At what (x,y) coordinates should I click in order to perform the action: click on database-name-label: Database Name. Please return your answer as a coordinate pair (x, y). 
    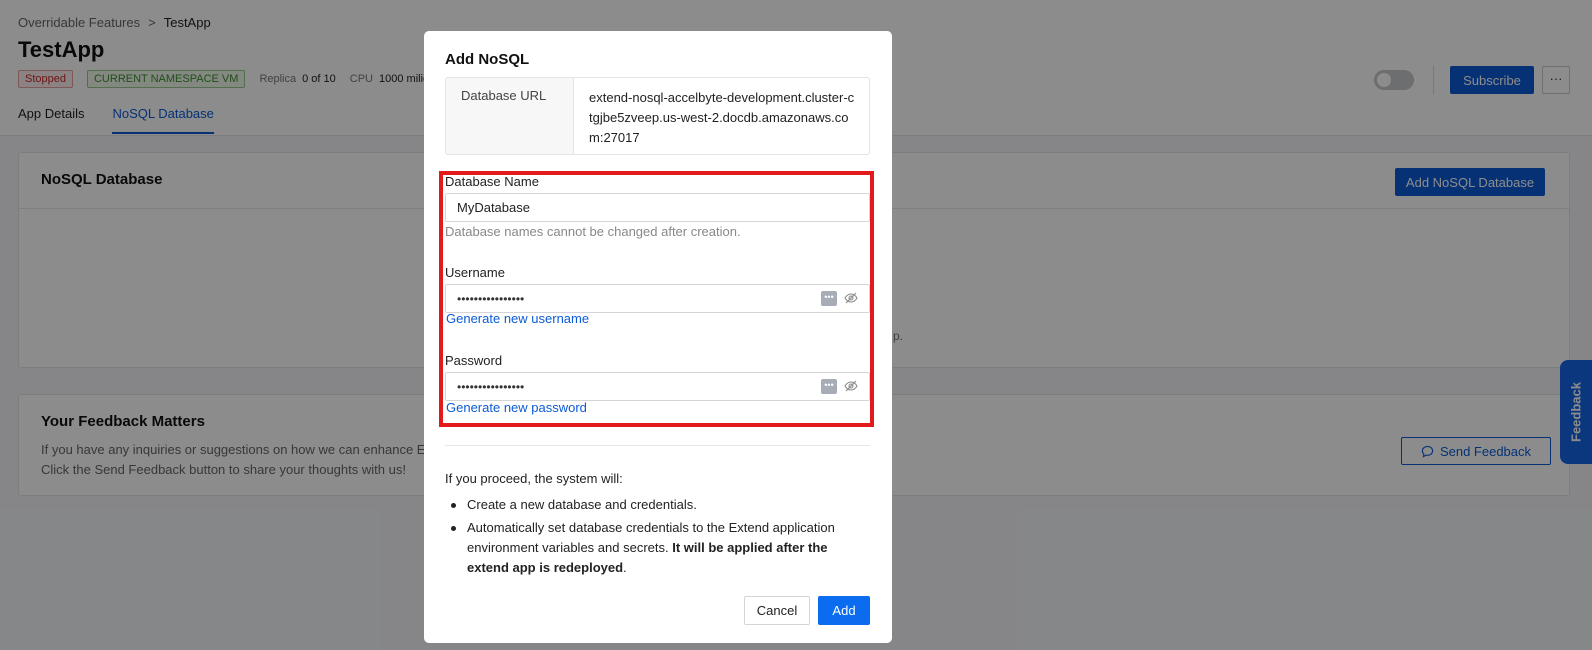
    Looking at the image, I should click on (492, 181).